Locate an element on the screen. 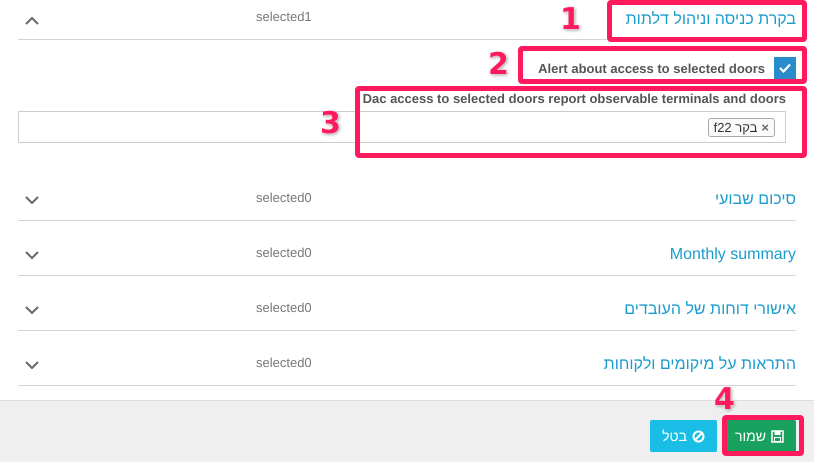 The width and height of the screenshot is (814, 462). checkmark-icon is located at coordinates (785, 68).